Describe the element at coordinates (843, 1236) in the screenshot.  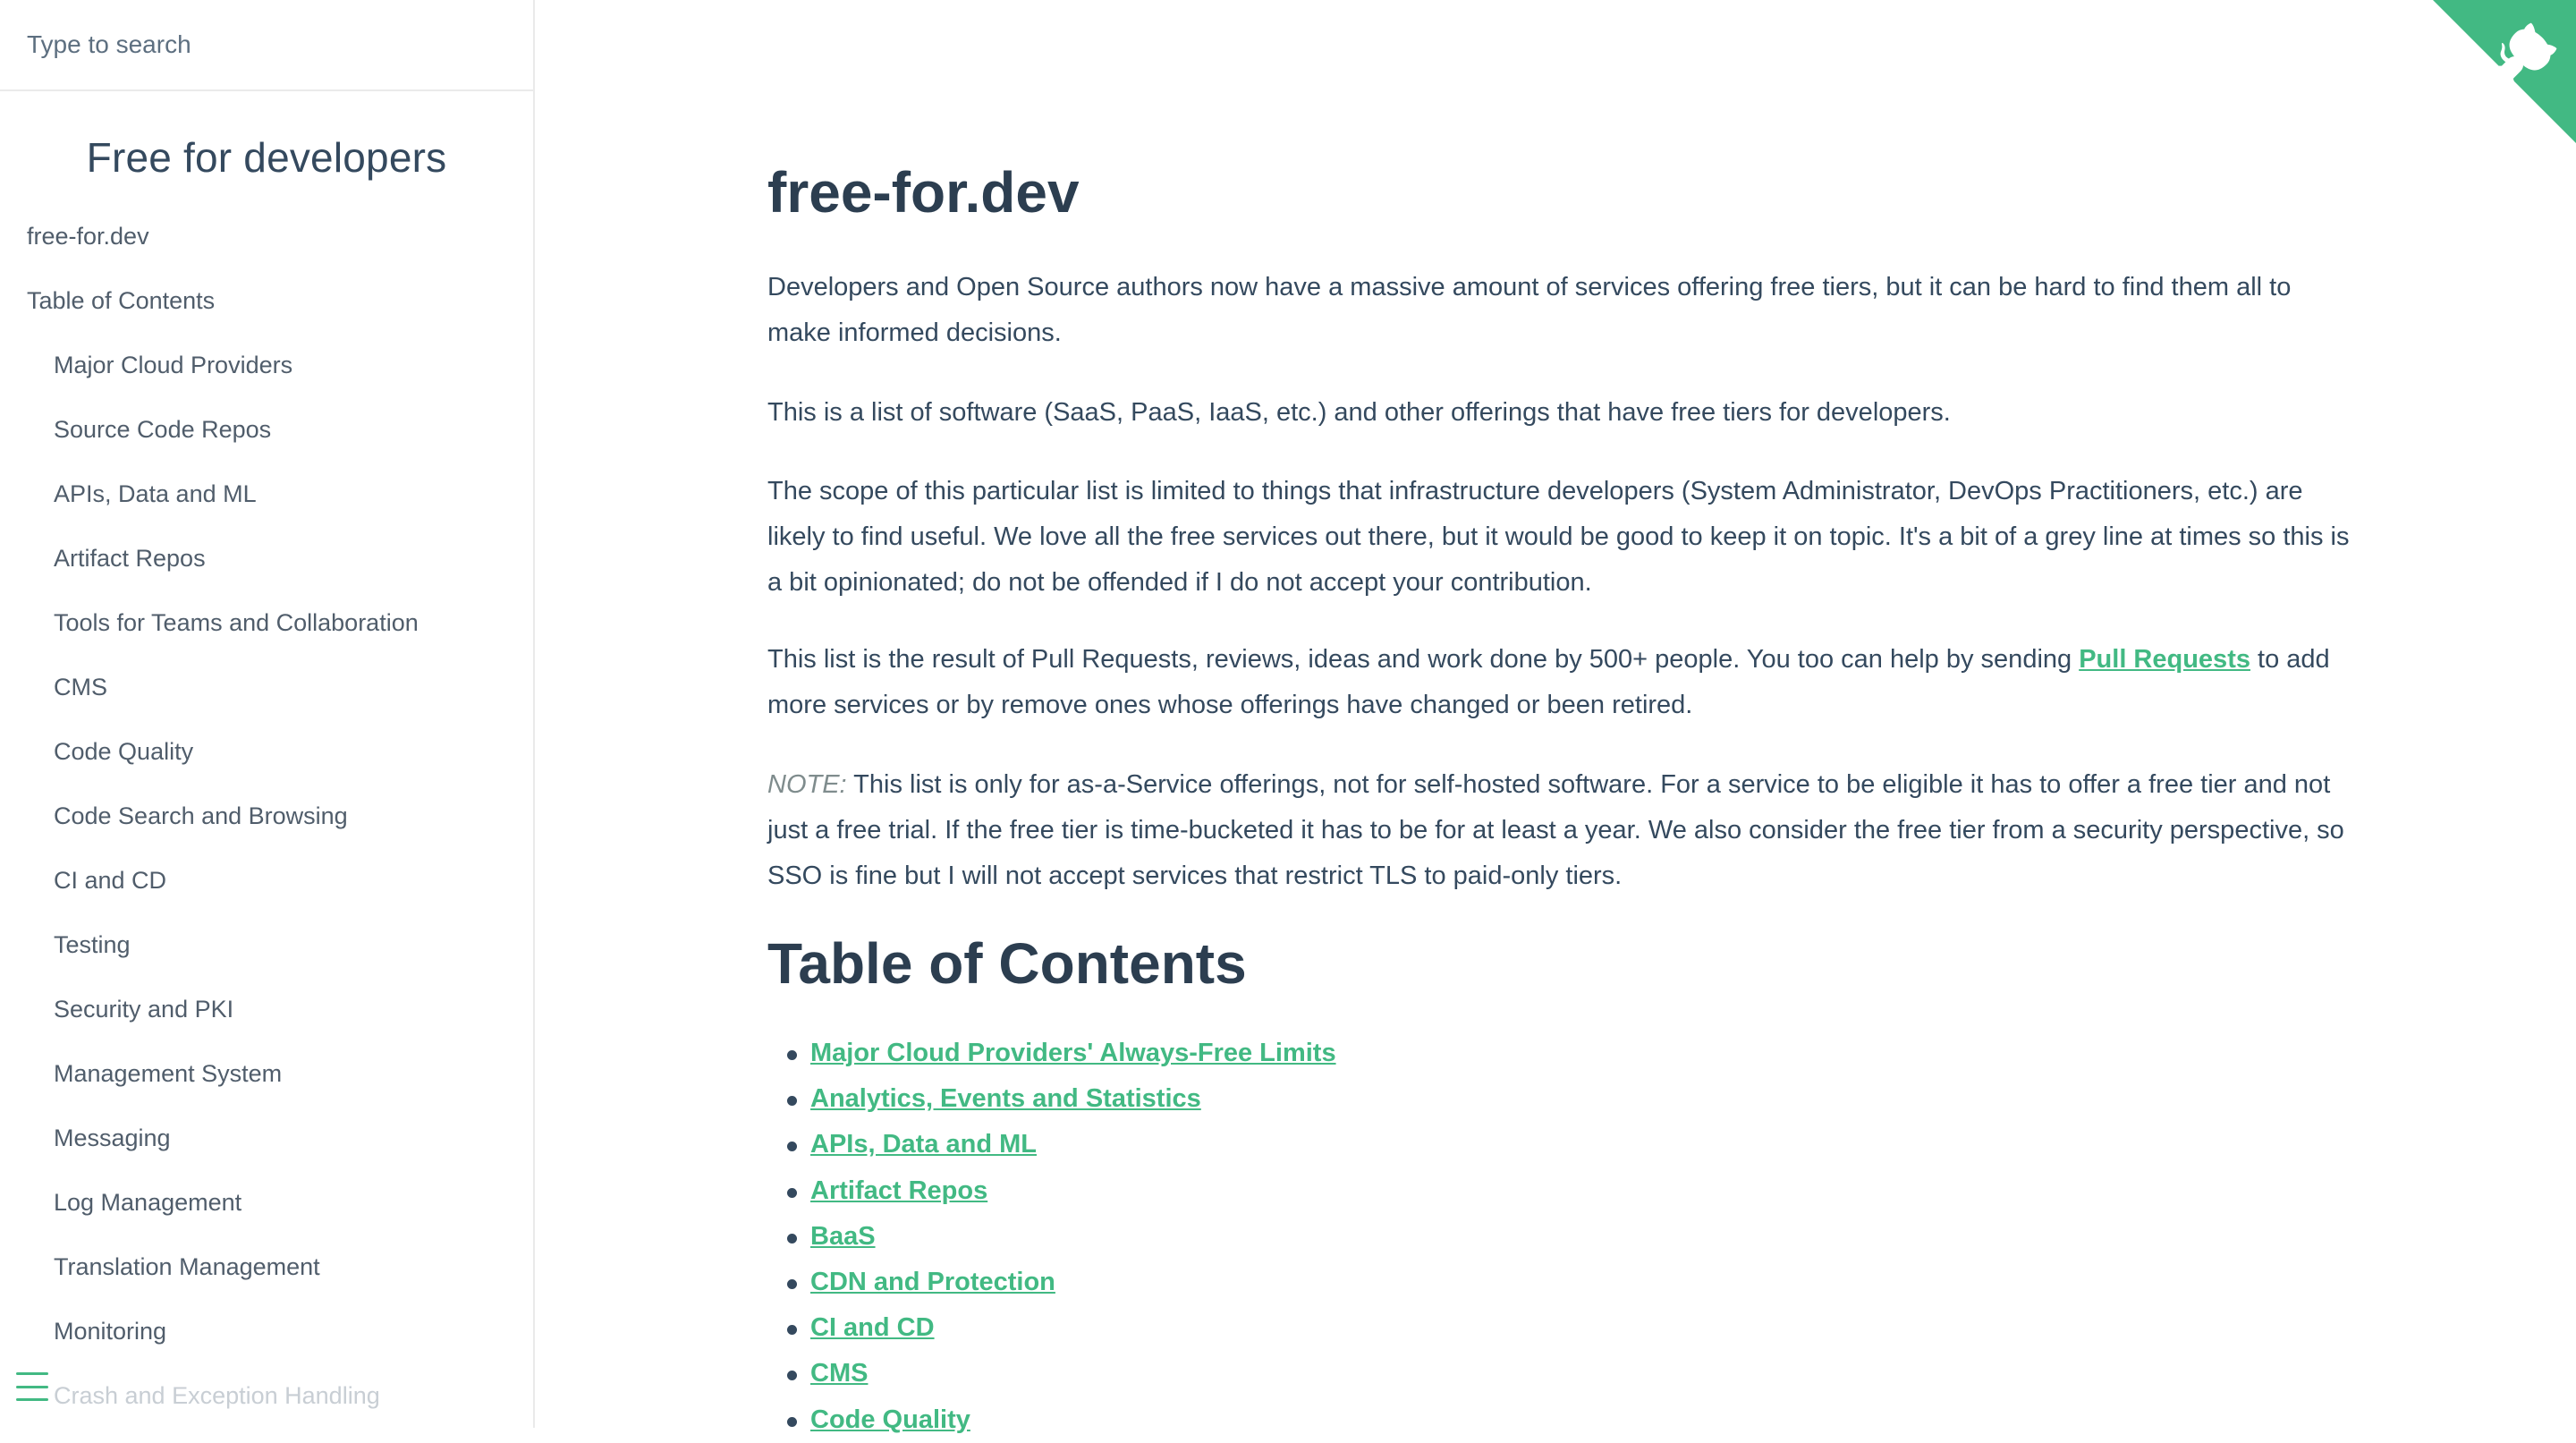
I see `toc-link-baas: BaaS` at that location.